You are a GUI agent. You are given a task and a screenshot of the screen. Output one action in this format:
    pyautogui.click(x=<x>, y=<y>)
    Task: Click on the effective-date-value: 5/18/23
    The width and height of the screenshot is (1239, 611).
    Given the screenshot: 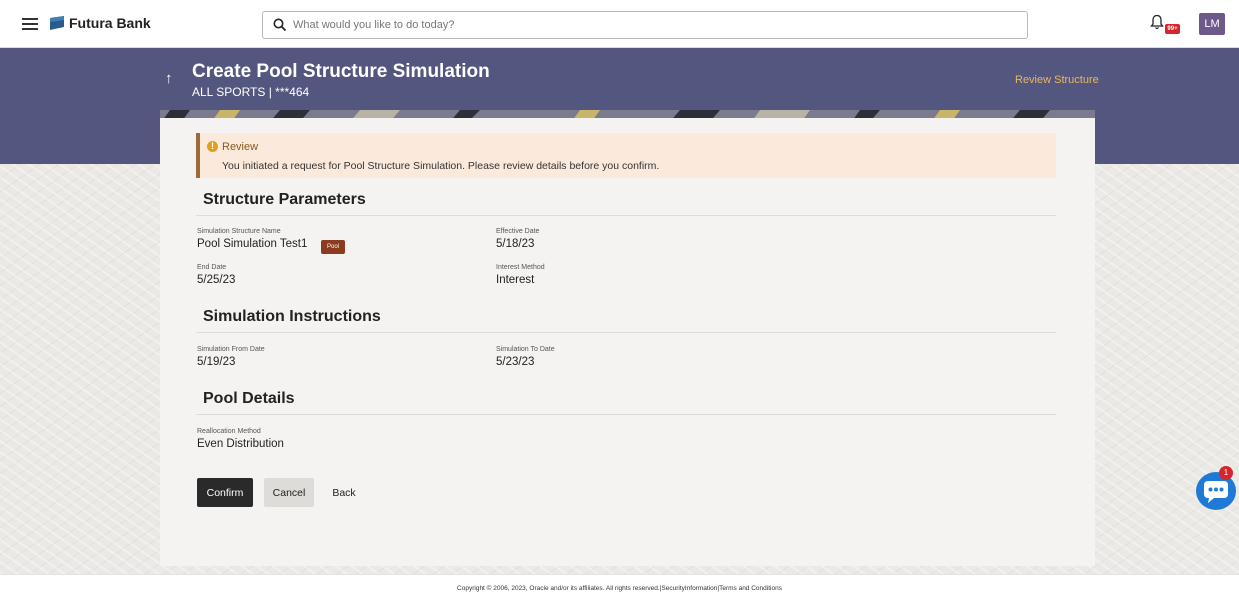 What is the action you would take?
    pyautogui.click(x=515, y=244)
    